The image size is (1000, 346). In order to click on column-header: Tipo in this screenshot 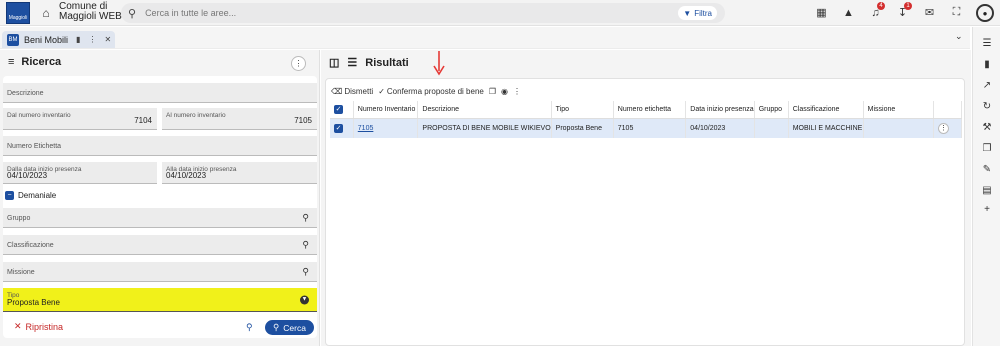, I will do `click(582, 110)`.